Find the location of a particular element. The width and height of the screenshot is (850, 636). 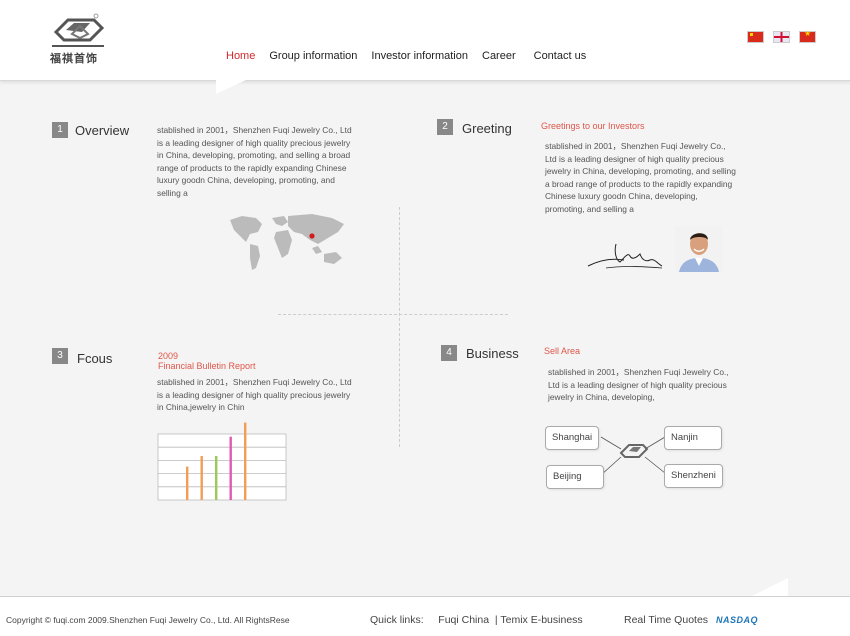

world-map-icon is located at coordinates (287, 242).